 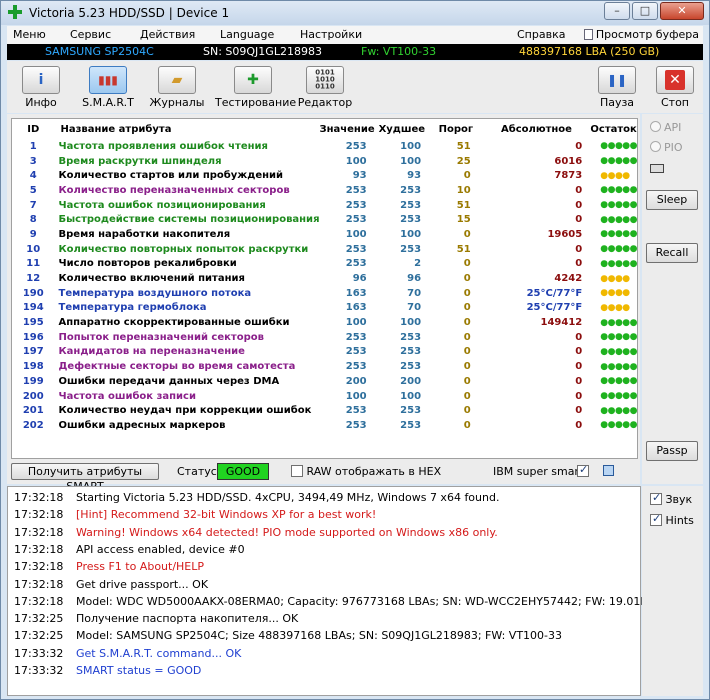 I want to click on col-remaining: Остаток, so click(x=613, y=129).